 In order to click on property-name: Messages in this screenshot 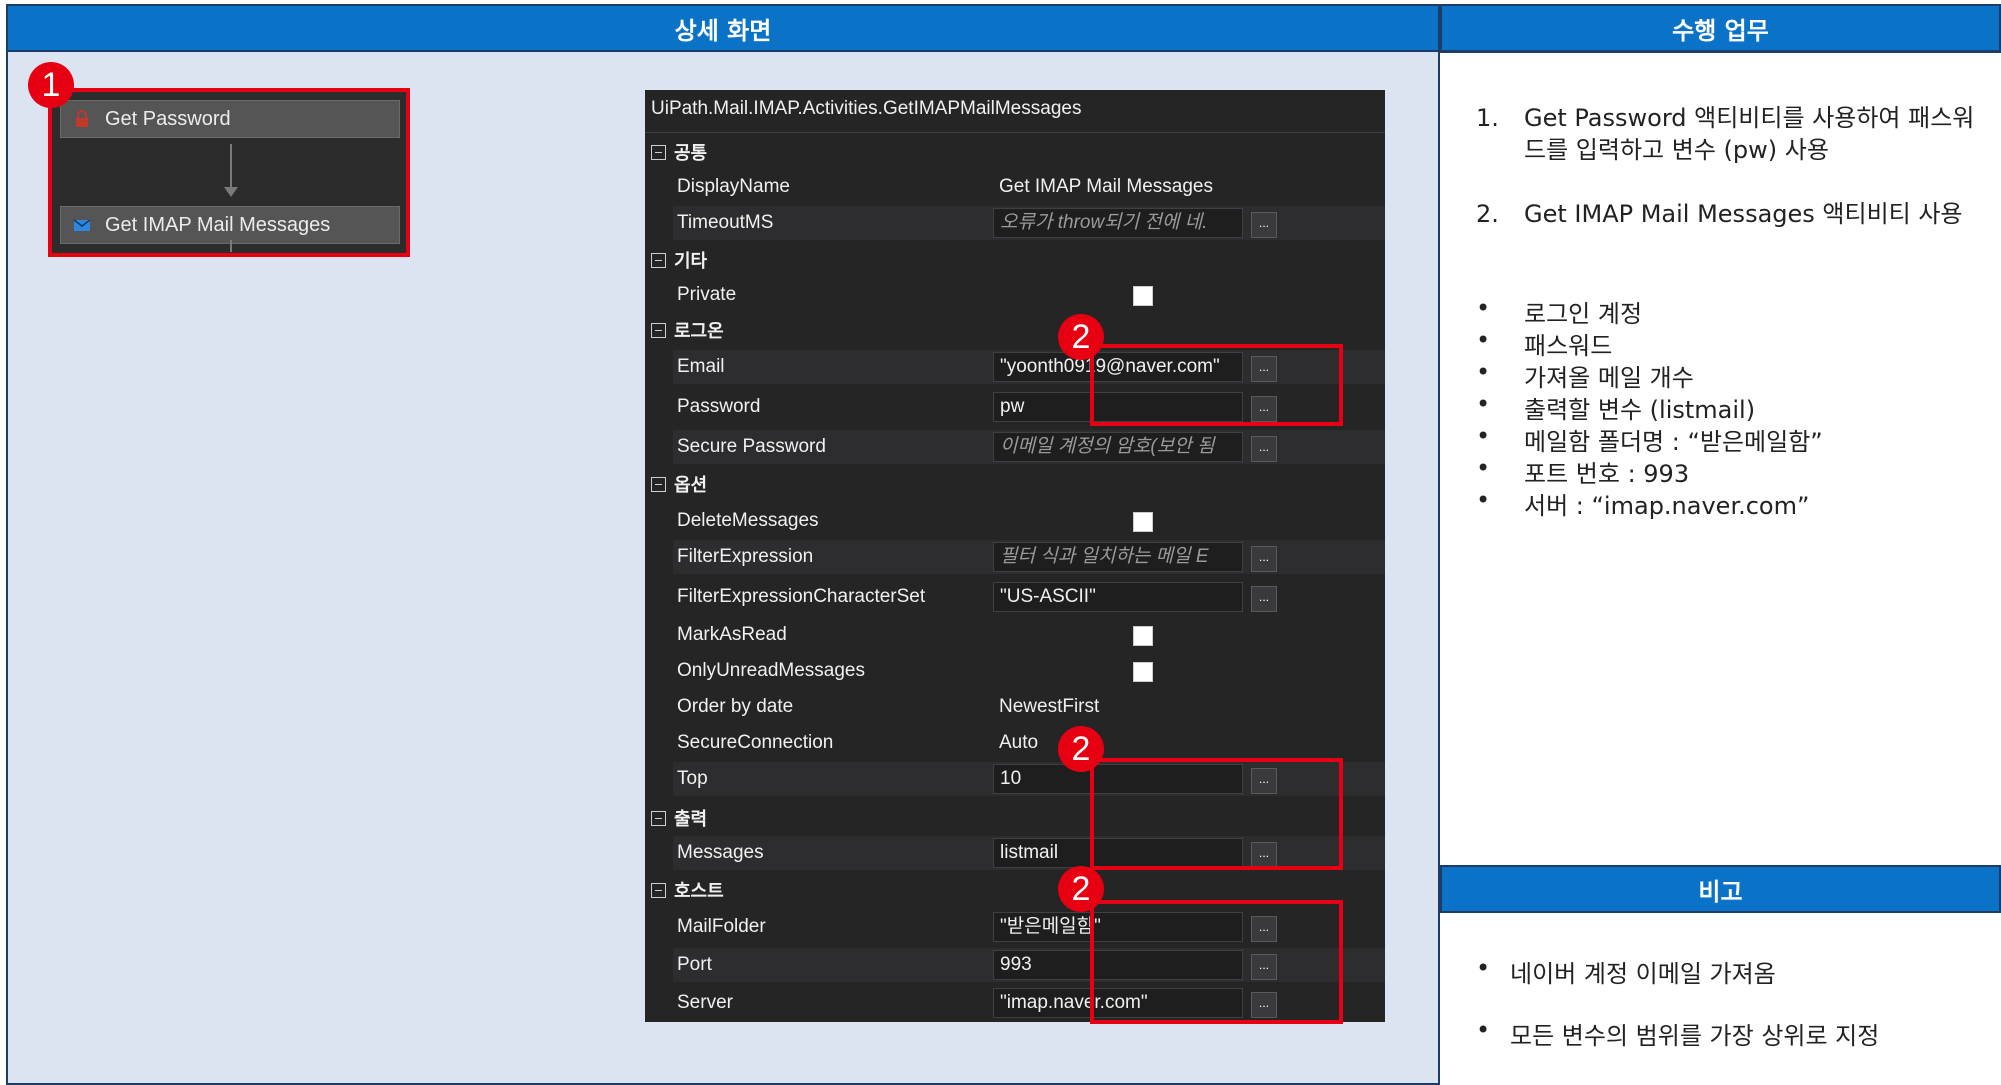, I will do `click(720, 852)`.